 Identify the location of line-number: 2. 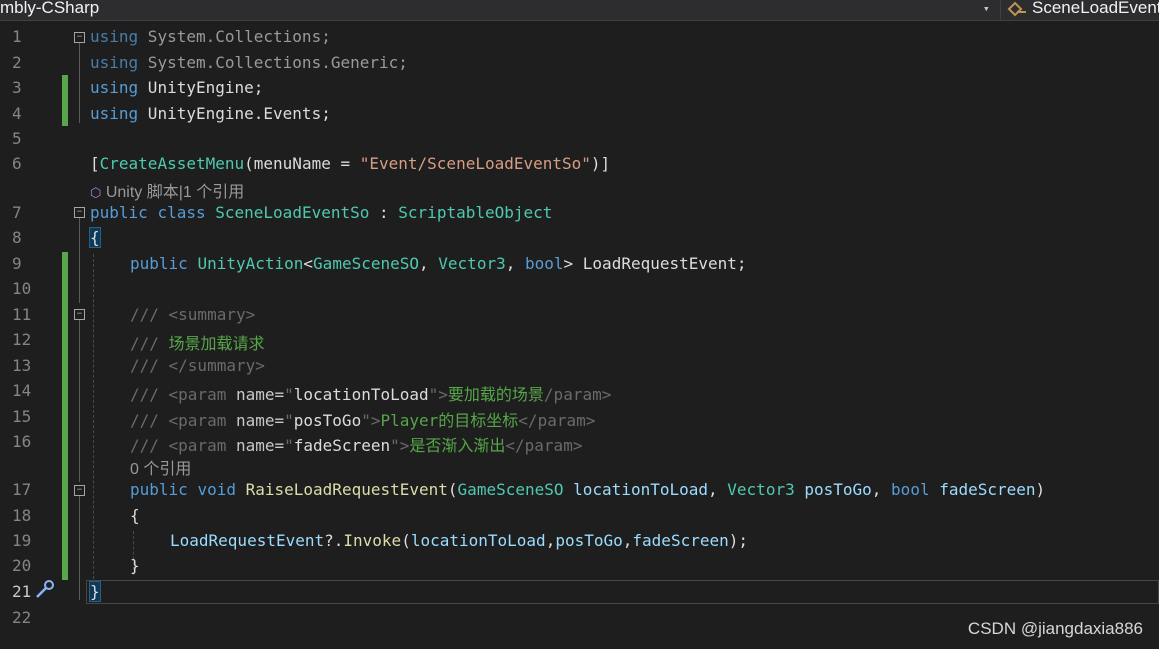
(17, 62).